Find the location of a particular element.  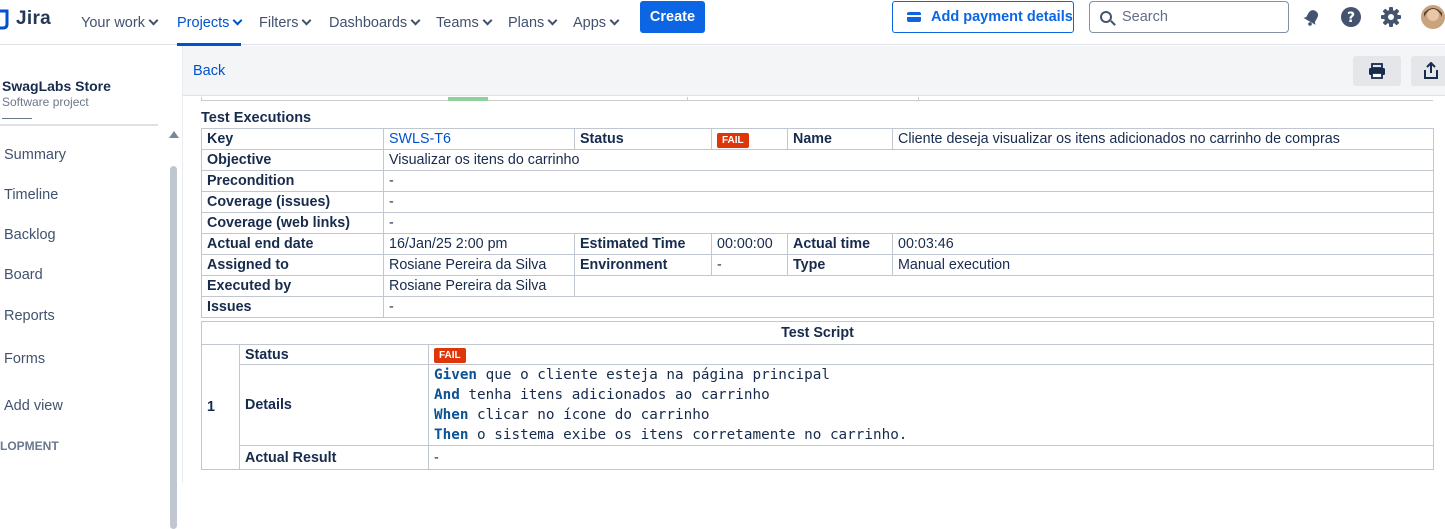

jira-brand-text: Jira is located at coordinates (34, 18).